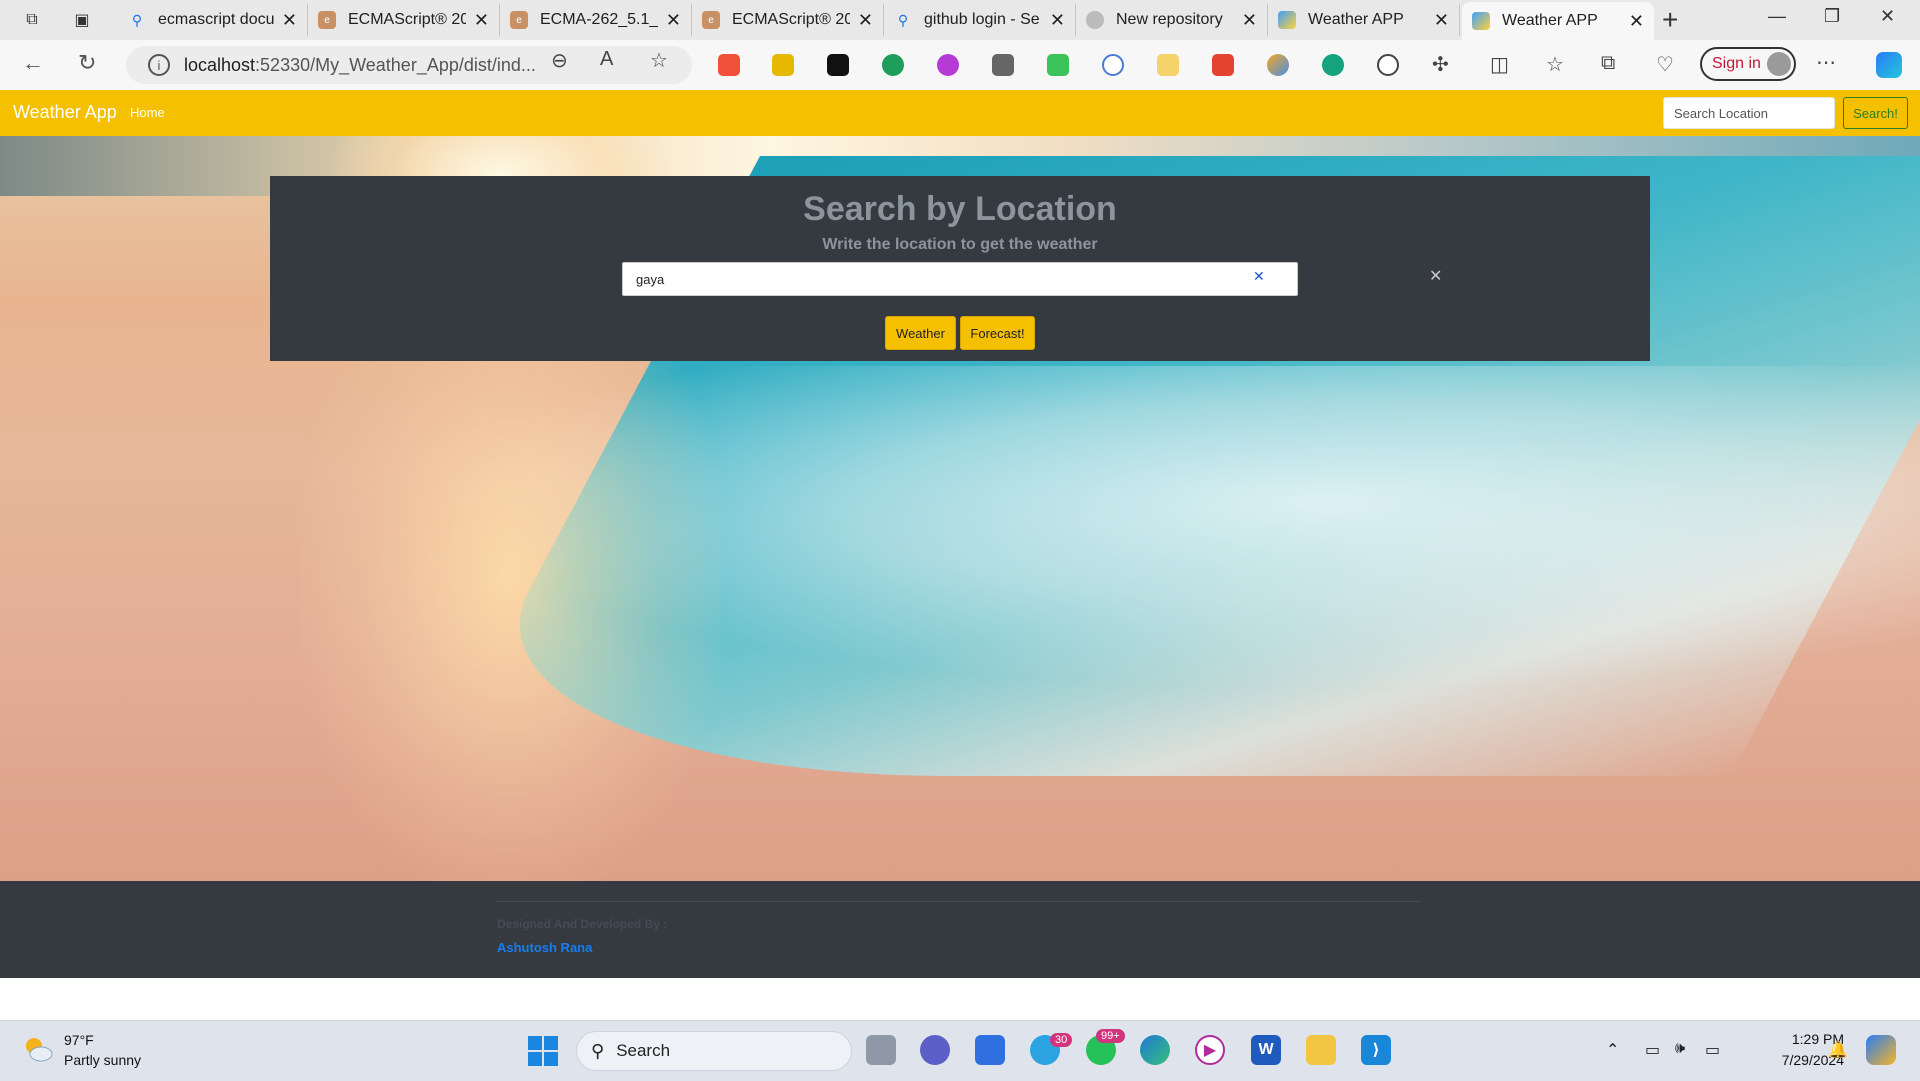  What do you see at coordinates (1061, 1040) in the screenshot?
I see `telegram-badge: 30` at bounding box center [1061, 1040].